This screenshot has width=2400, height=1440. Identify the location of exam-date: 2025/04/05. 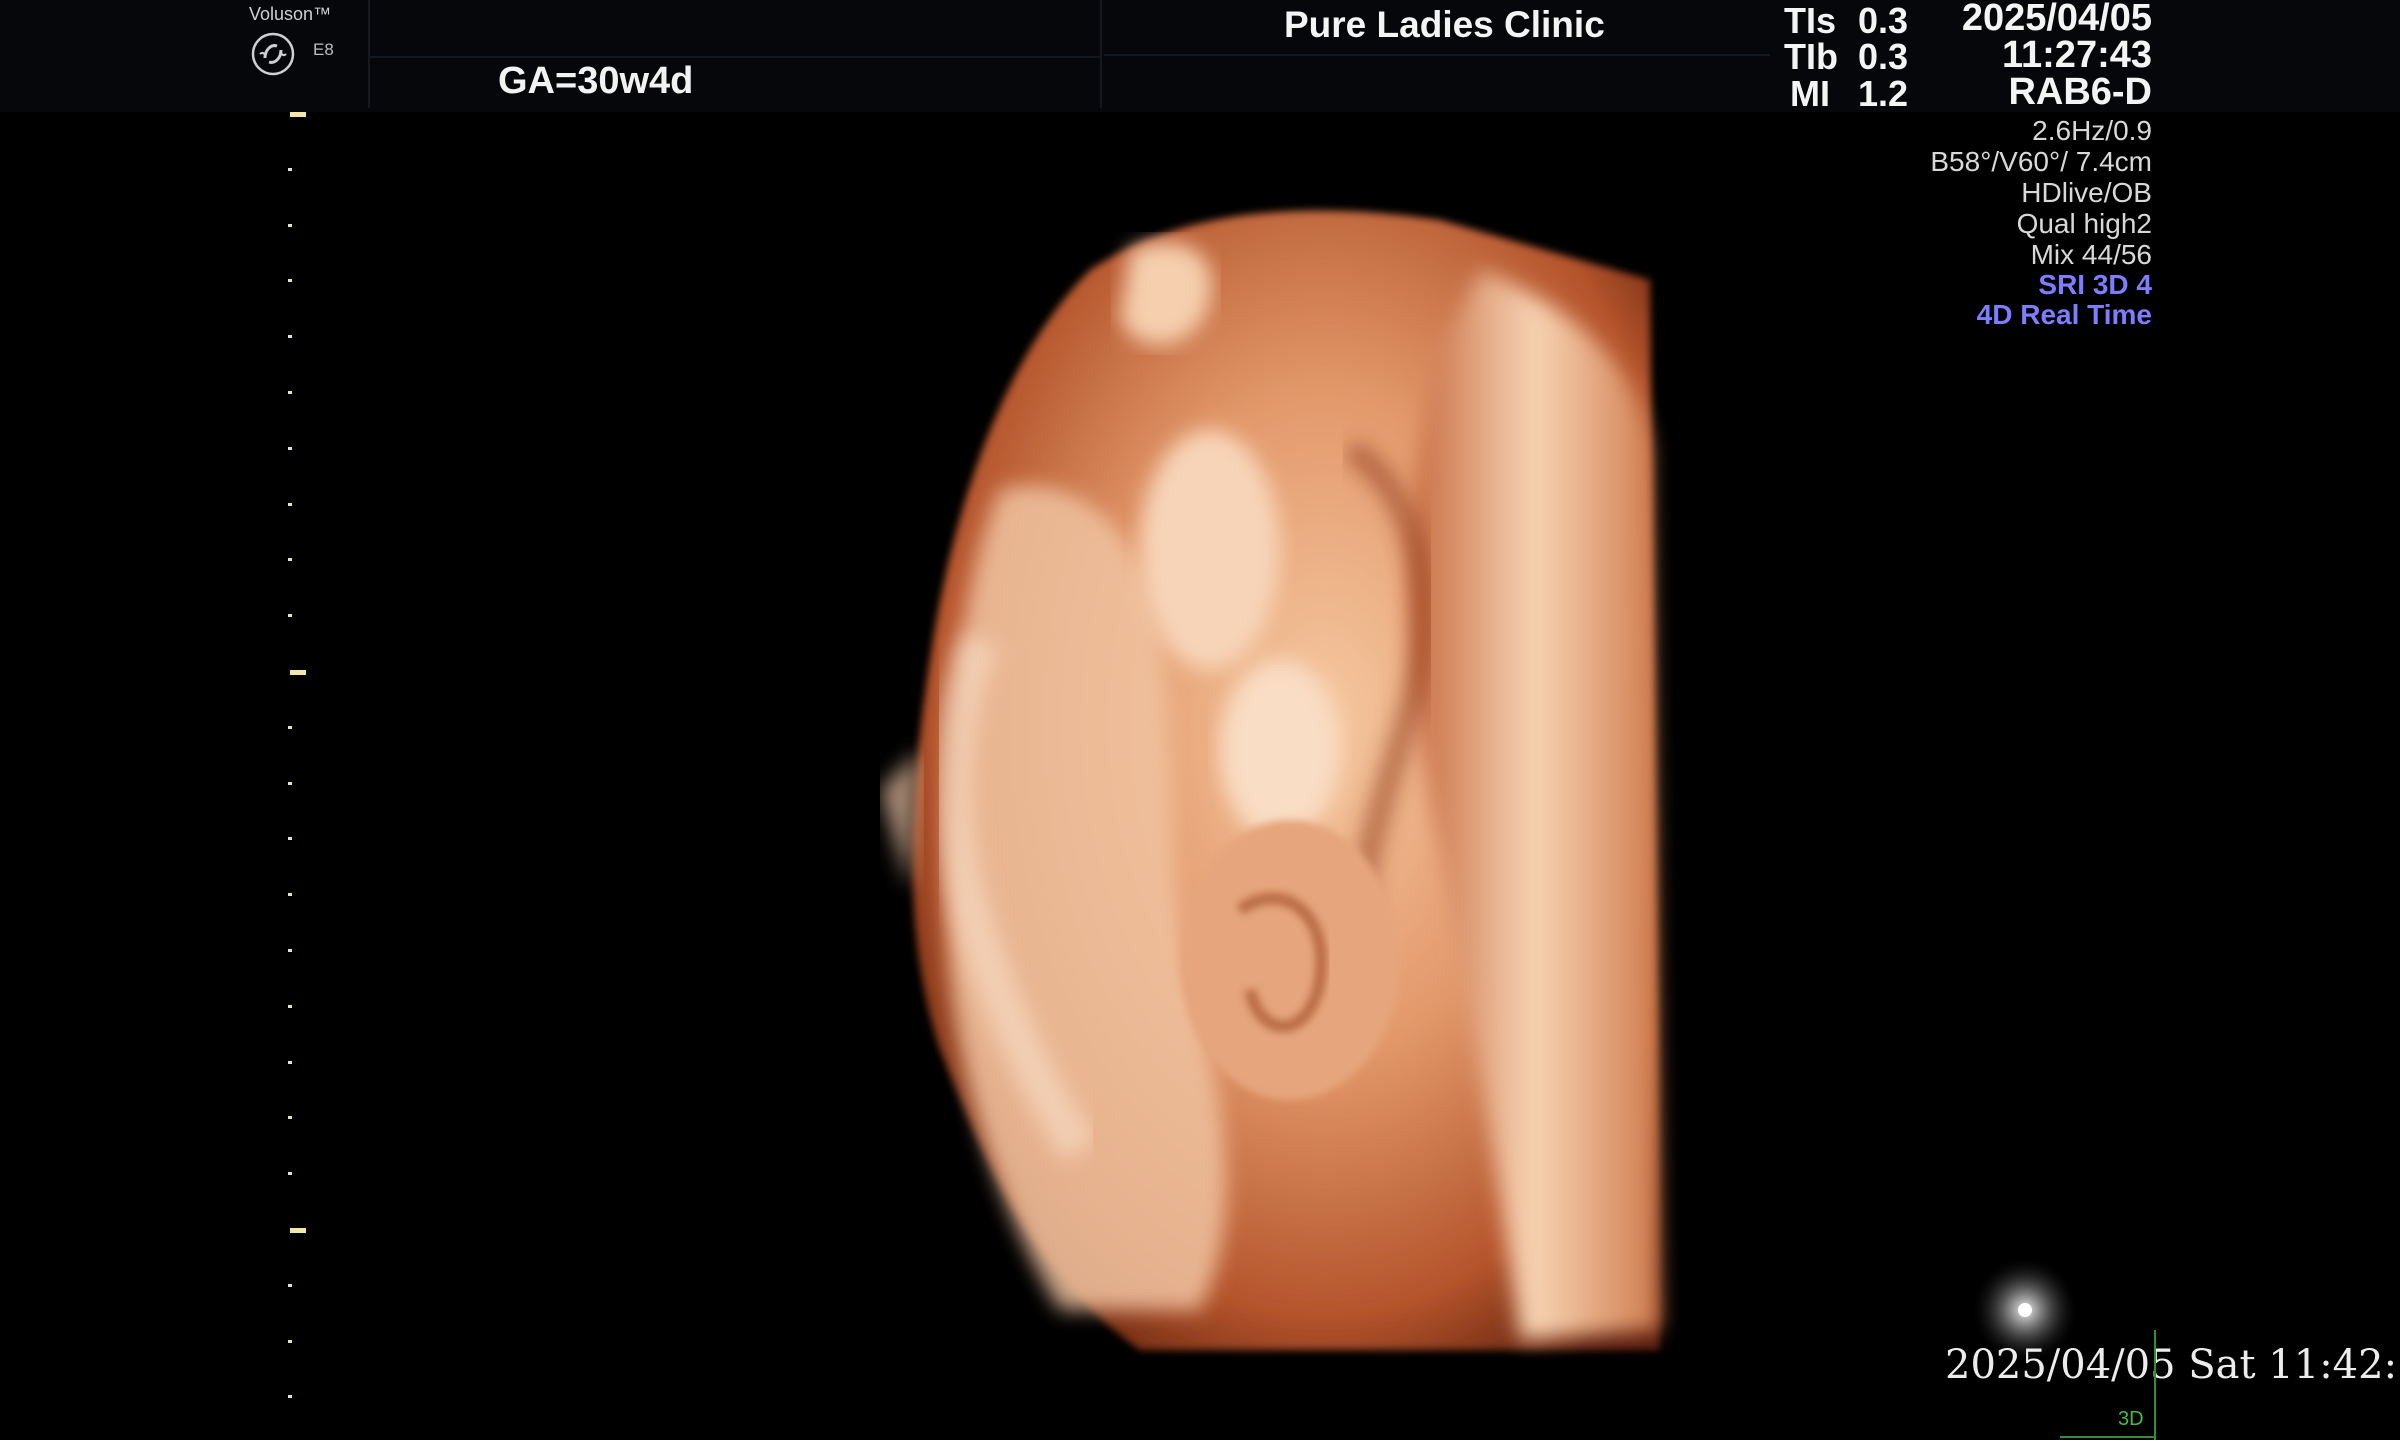
(2056, 19).